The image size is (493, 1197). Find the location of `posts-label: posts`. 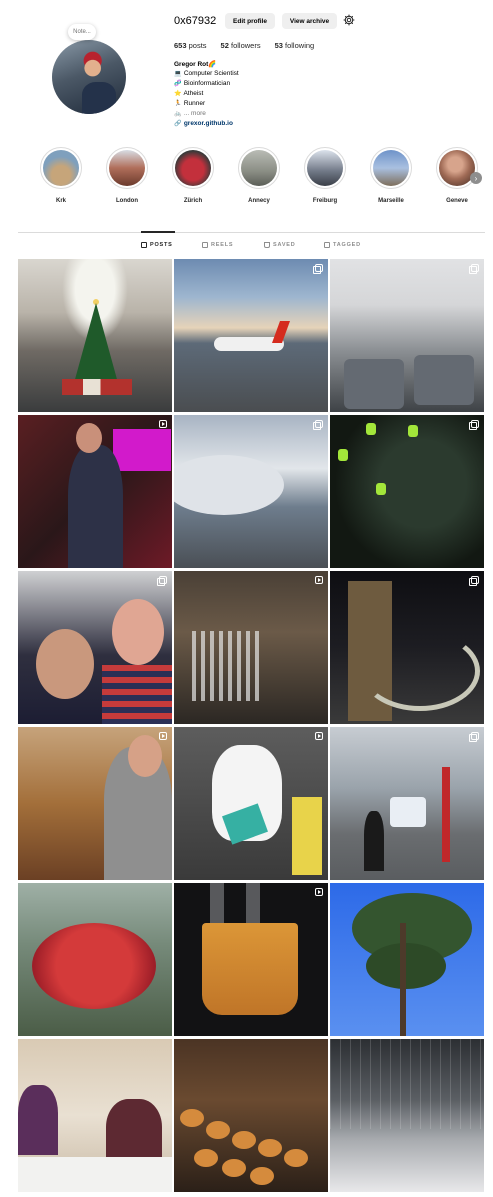

posts-label: posts is located at coordinates (197, 45).